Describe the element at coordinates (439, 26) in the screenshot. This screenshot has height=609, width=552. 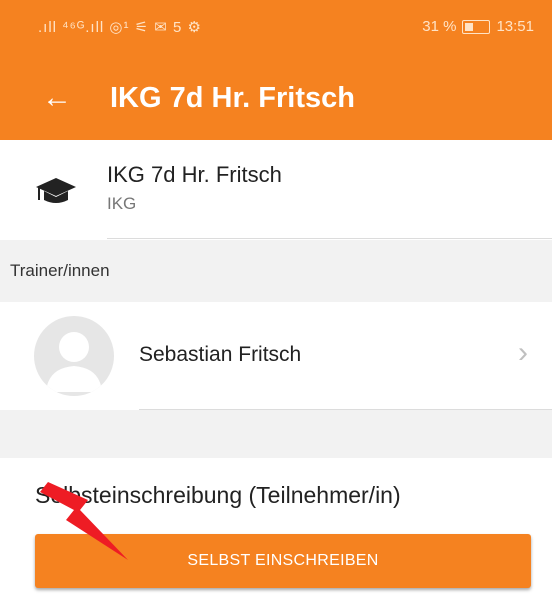
I see `battery-percent: 31 %` at that location.